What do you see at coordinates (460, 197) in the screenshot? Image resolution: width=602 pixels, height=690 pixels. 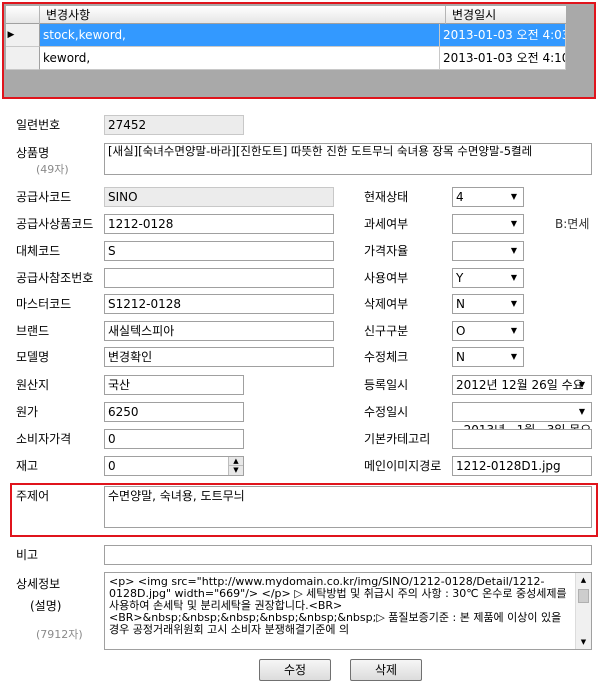 I see `status-value: 4` at bounding box center [460, 197].